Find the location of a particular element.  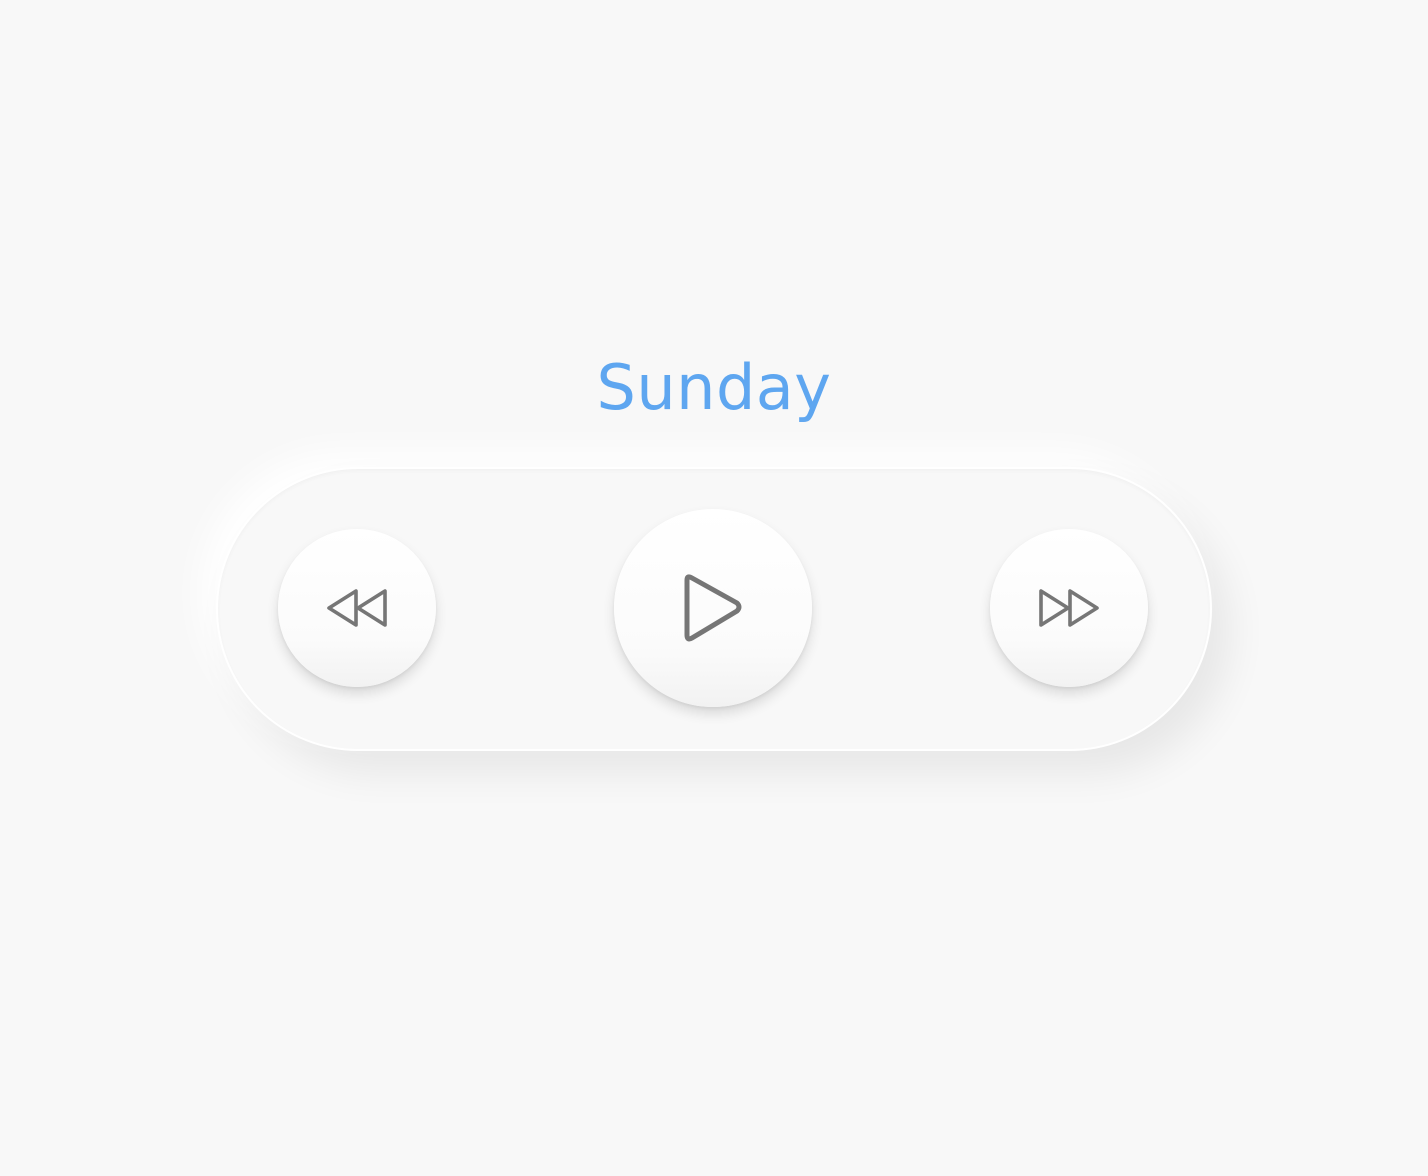

fast-forward-button is located at coordinates (1069, 608).